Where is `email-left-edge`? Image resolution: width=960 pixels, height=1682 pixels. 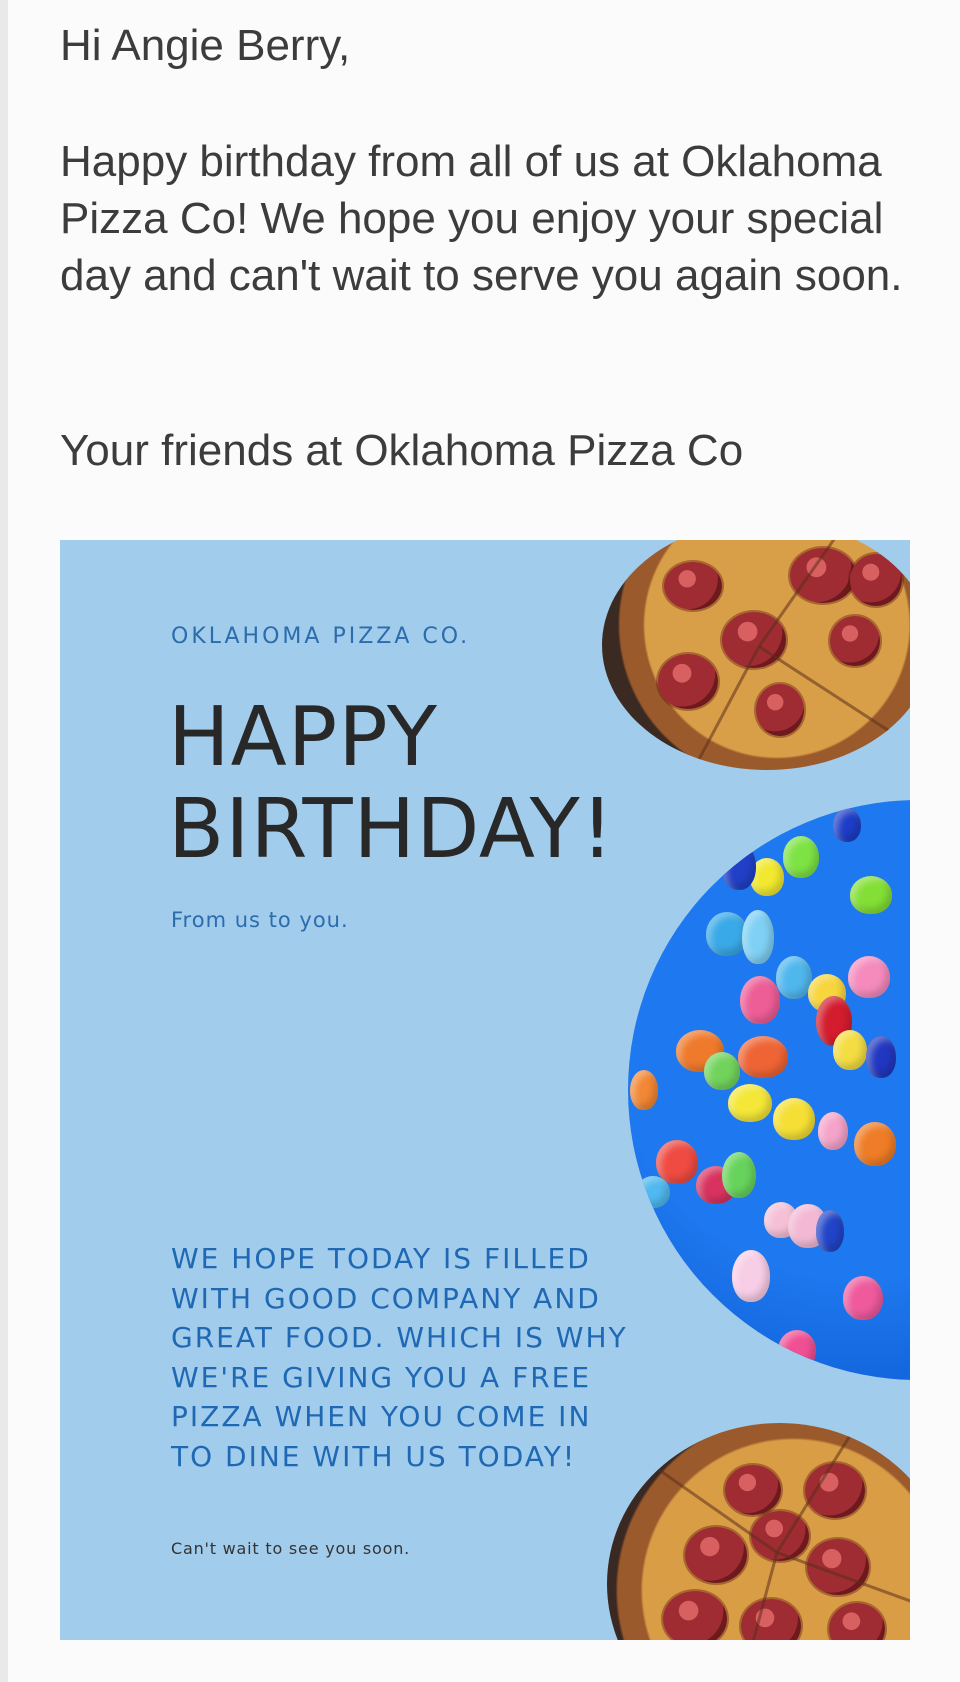 email-left-edge is located at coordinates (4, 841).